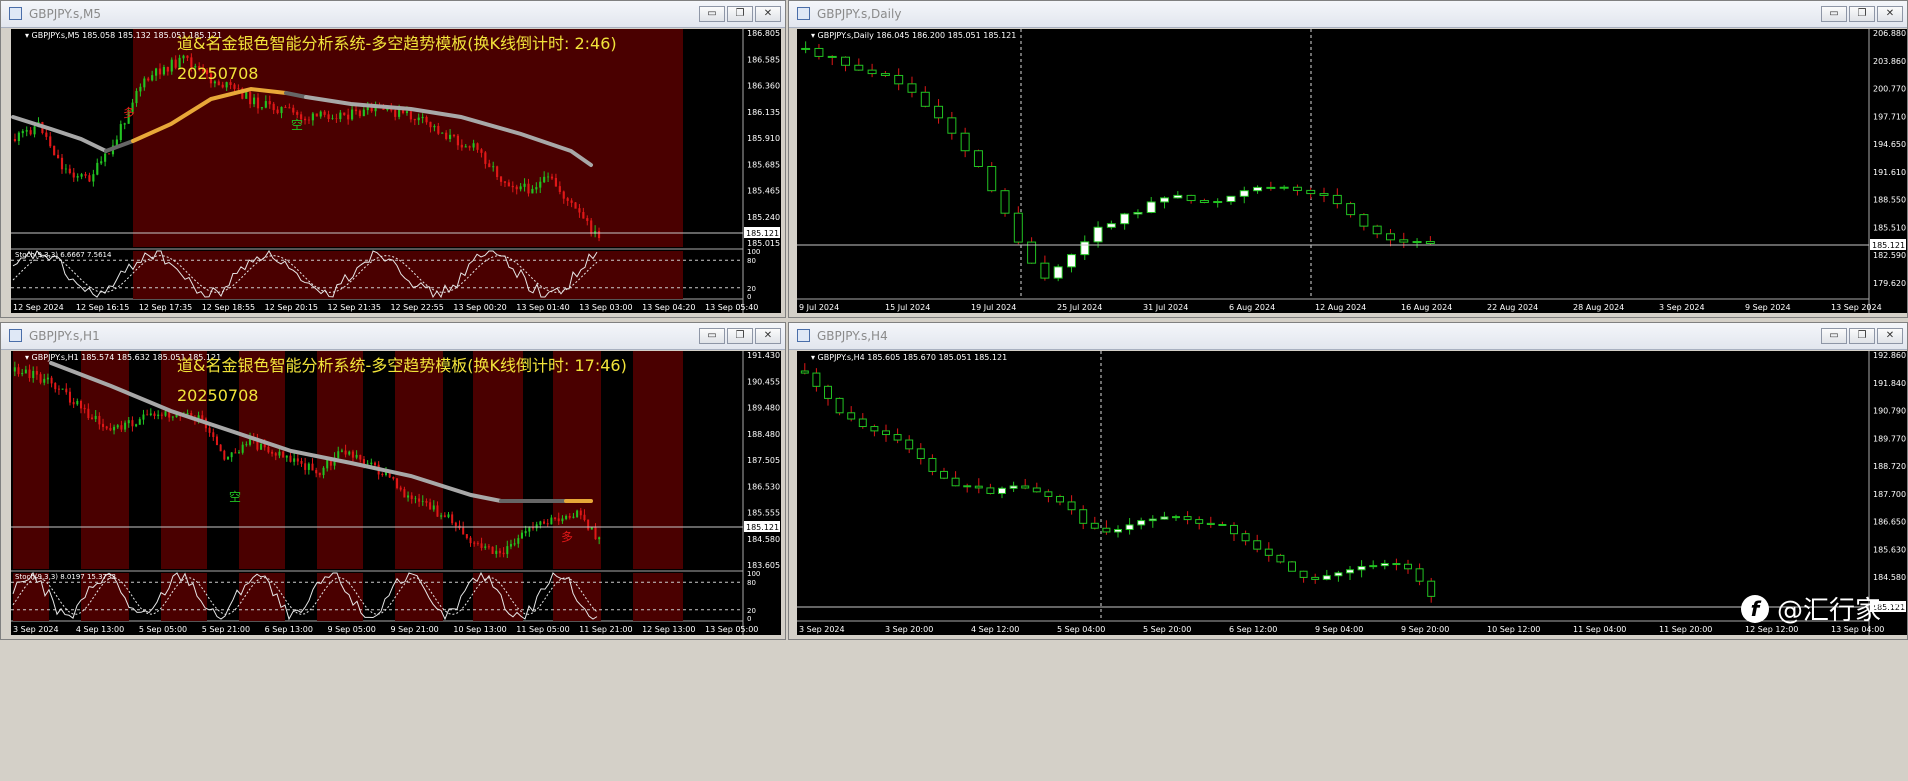  I want to click on chart-window-icon, so click(15, 335).